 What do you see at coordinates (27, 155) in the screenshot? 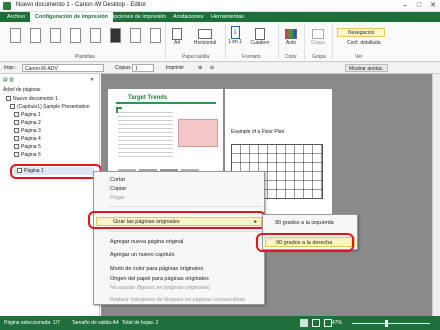
I see `tree-page-6: Página 6` at bounding box center [27, 155].